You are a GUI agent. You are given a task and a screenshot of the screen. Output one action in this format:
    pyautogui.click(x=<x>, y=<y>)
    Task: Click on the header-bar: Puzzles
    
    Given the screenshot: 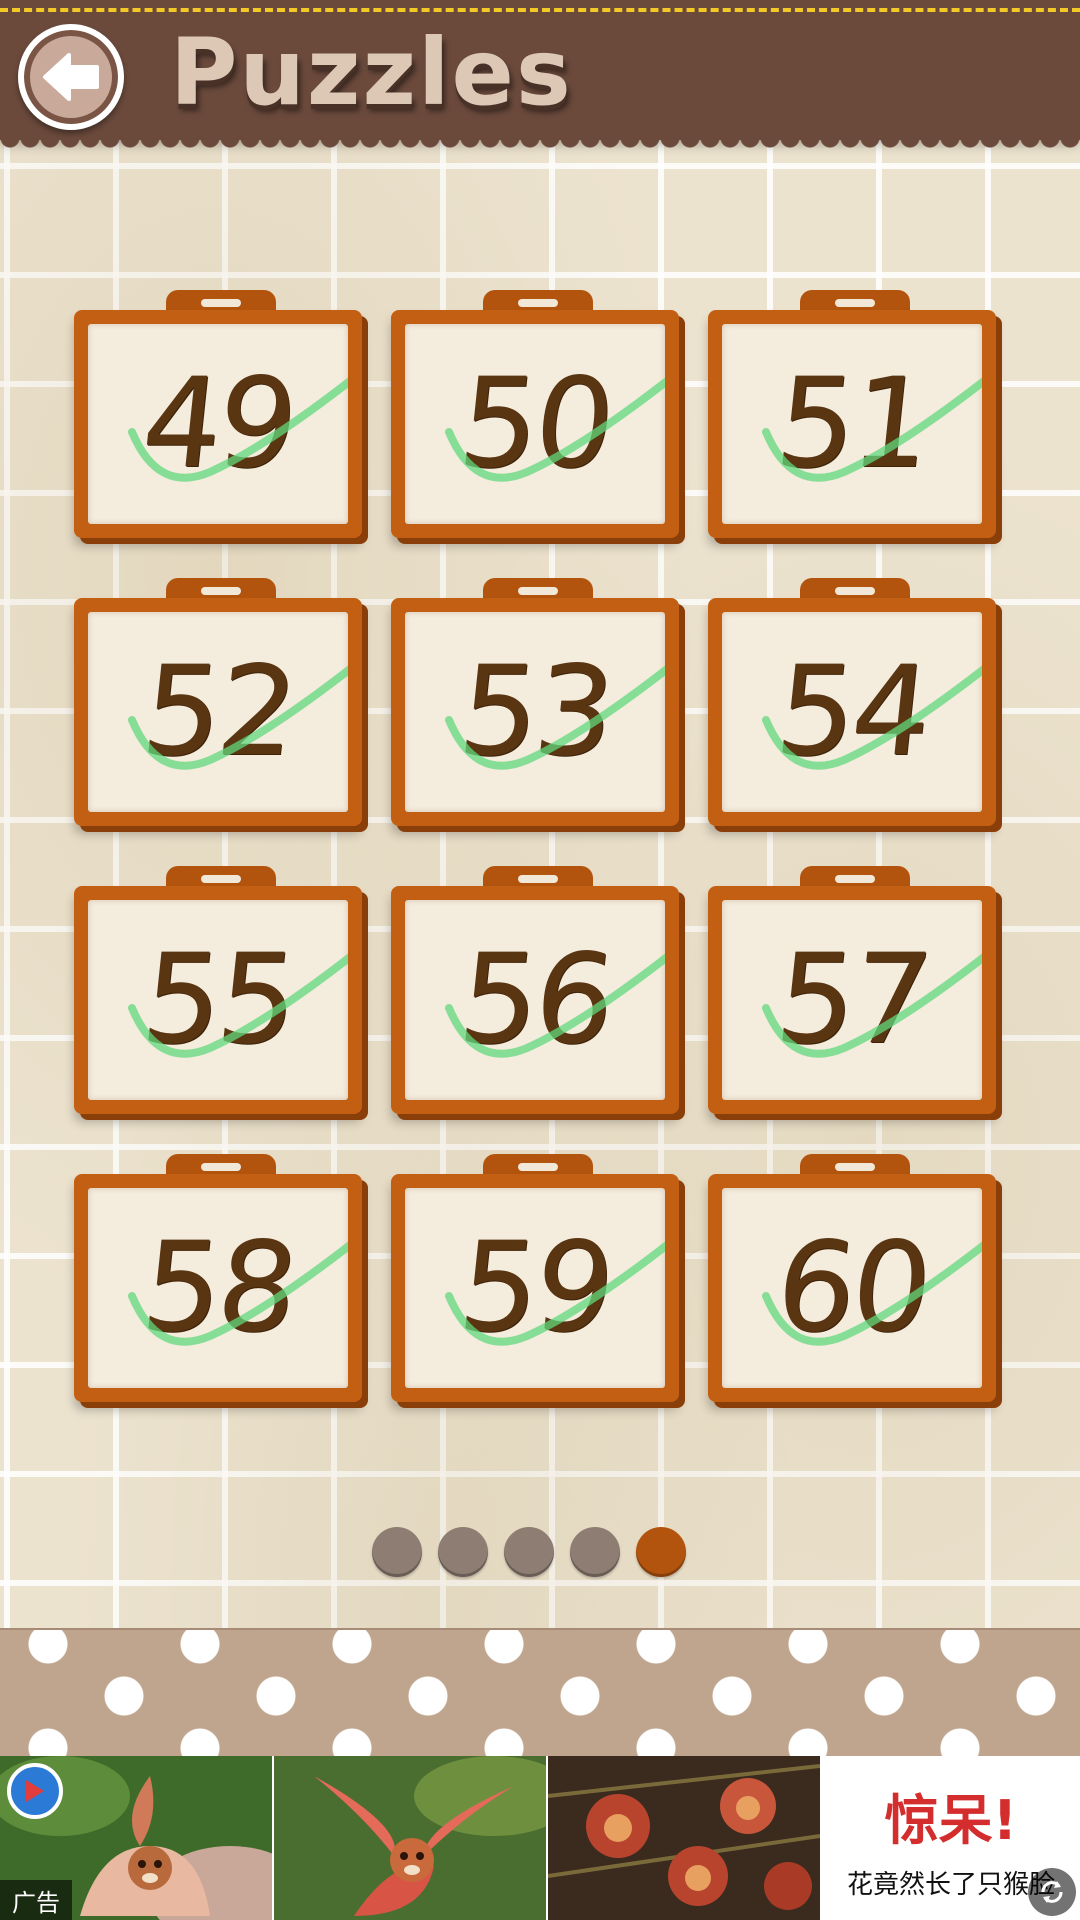 What is the action you would take?
    pyautogui.click(x=540, y=77)
    